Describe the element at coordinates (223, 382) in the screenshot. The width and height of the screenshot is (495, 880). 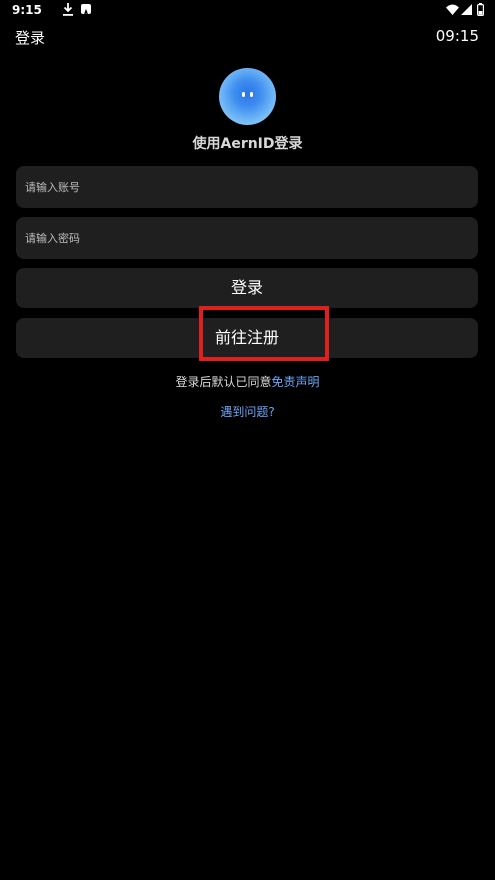
I see `disclaimer-text: 登录后默认已同意` at that location.